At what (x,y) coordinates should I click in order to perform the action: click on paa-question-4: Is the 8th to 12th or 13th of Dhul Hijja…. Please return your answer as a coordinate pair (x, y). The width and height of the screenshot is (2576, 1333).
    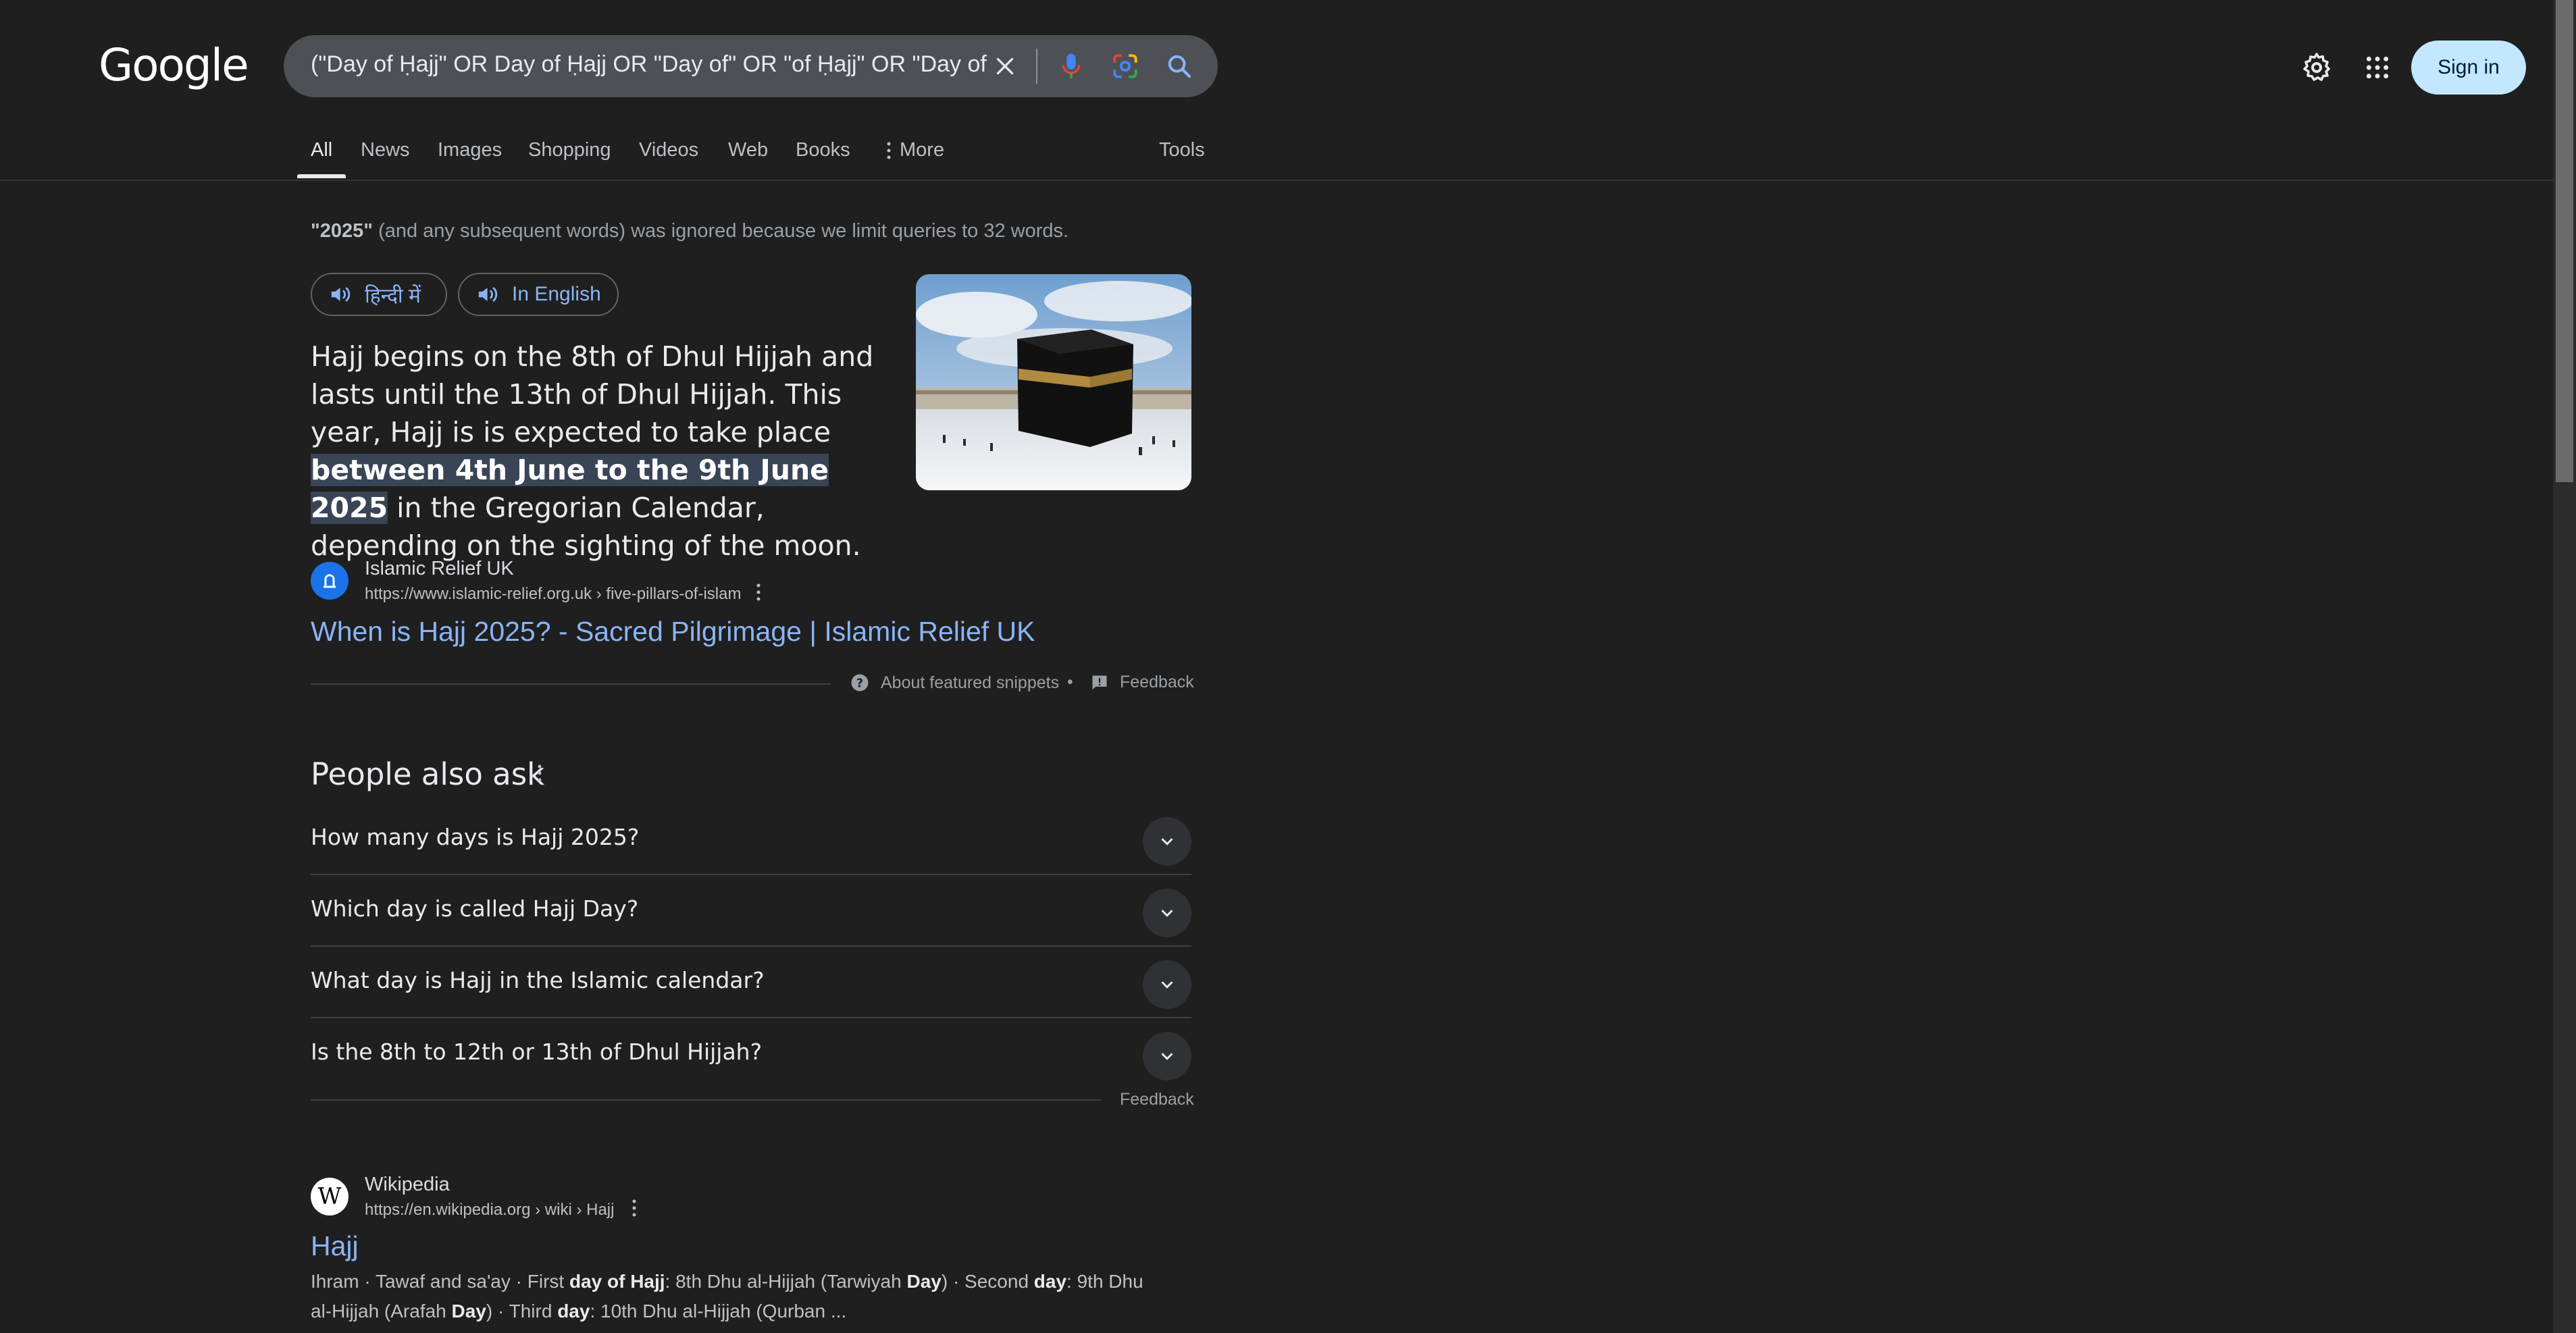
    Looking at the image, I should click on (751, 1054).